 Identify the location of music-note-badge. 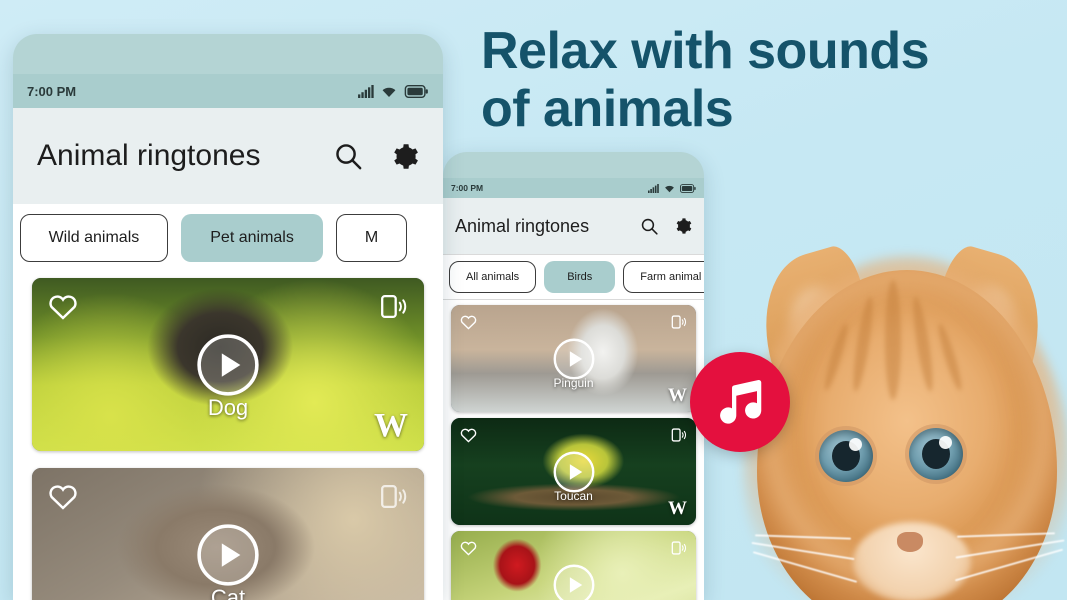
(740, 402).